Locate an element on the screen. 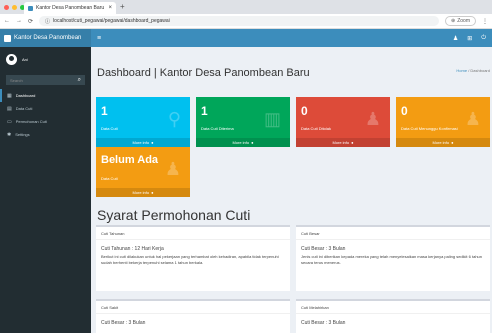 This screenshot has height=333, width=492. user-icon: ♟ is located at coordinates (455, 38).